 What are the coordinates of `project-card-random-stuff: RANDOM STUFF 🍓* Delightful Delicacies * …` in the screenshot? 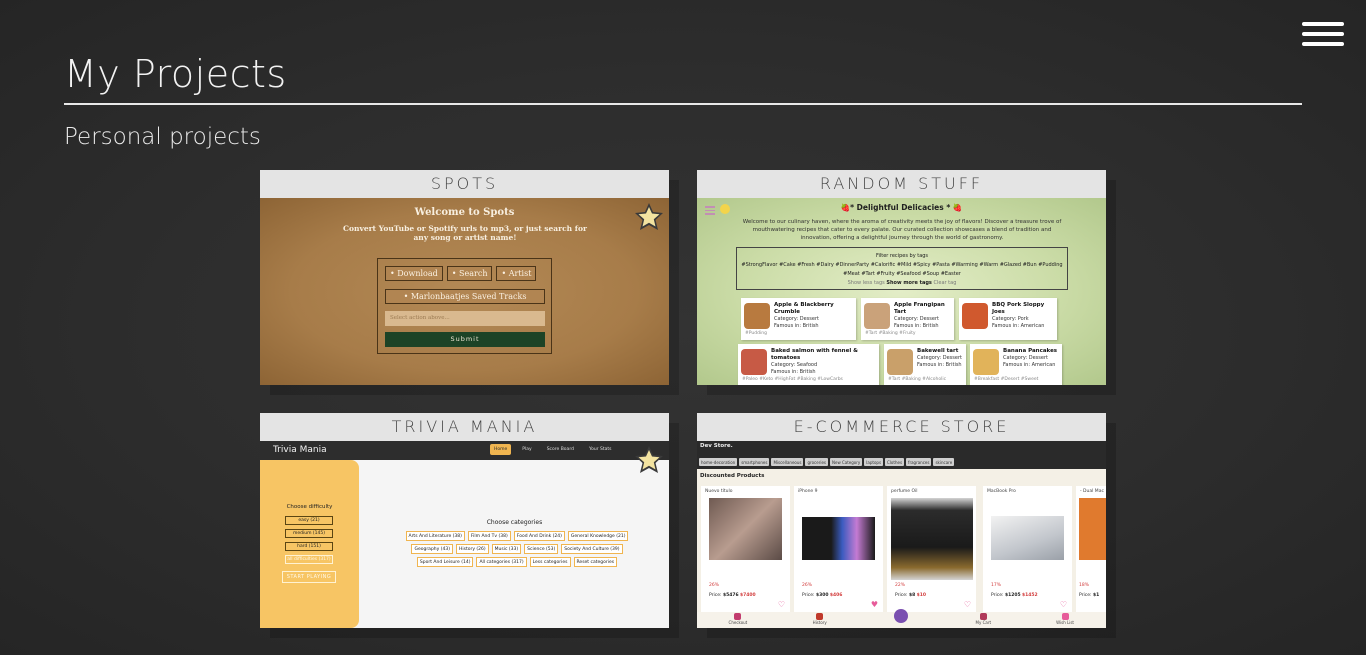 It's located at (901, 277).